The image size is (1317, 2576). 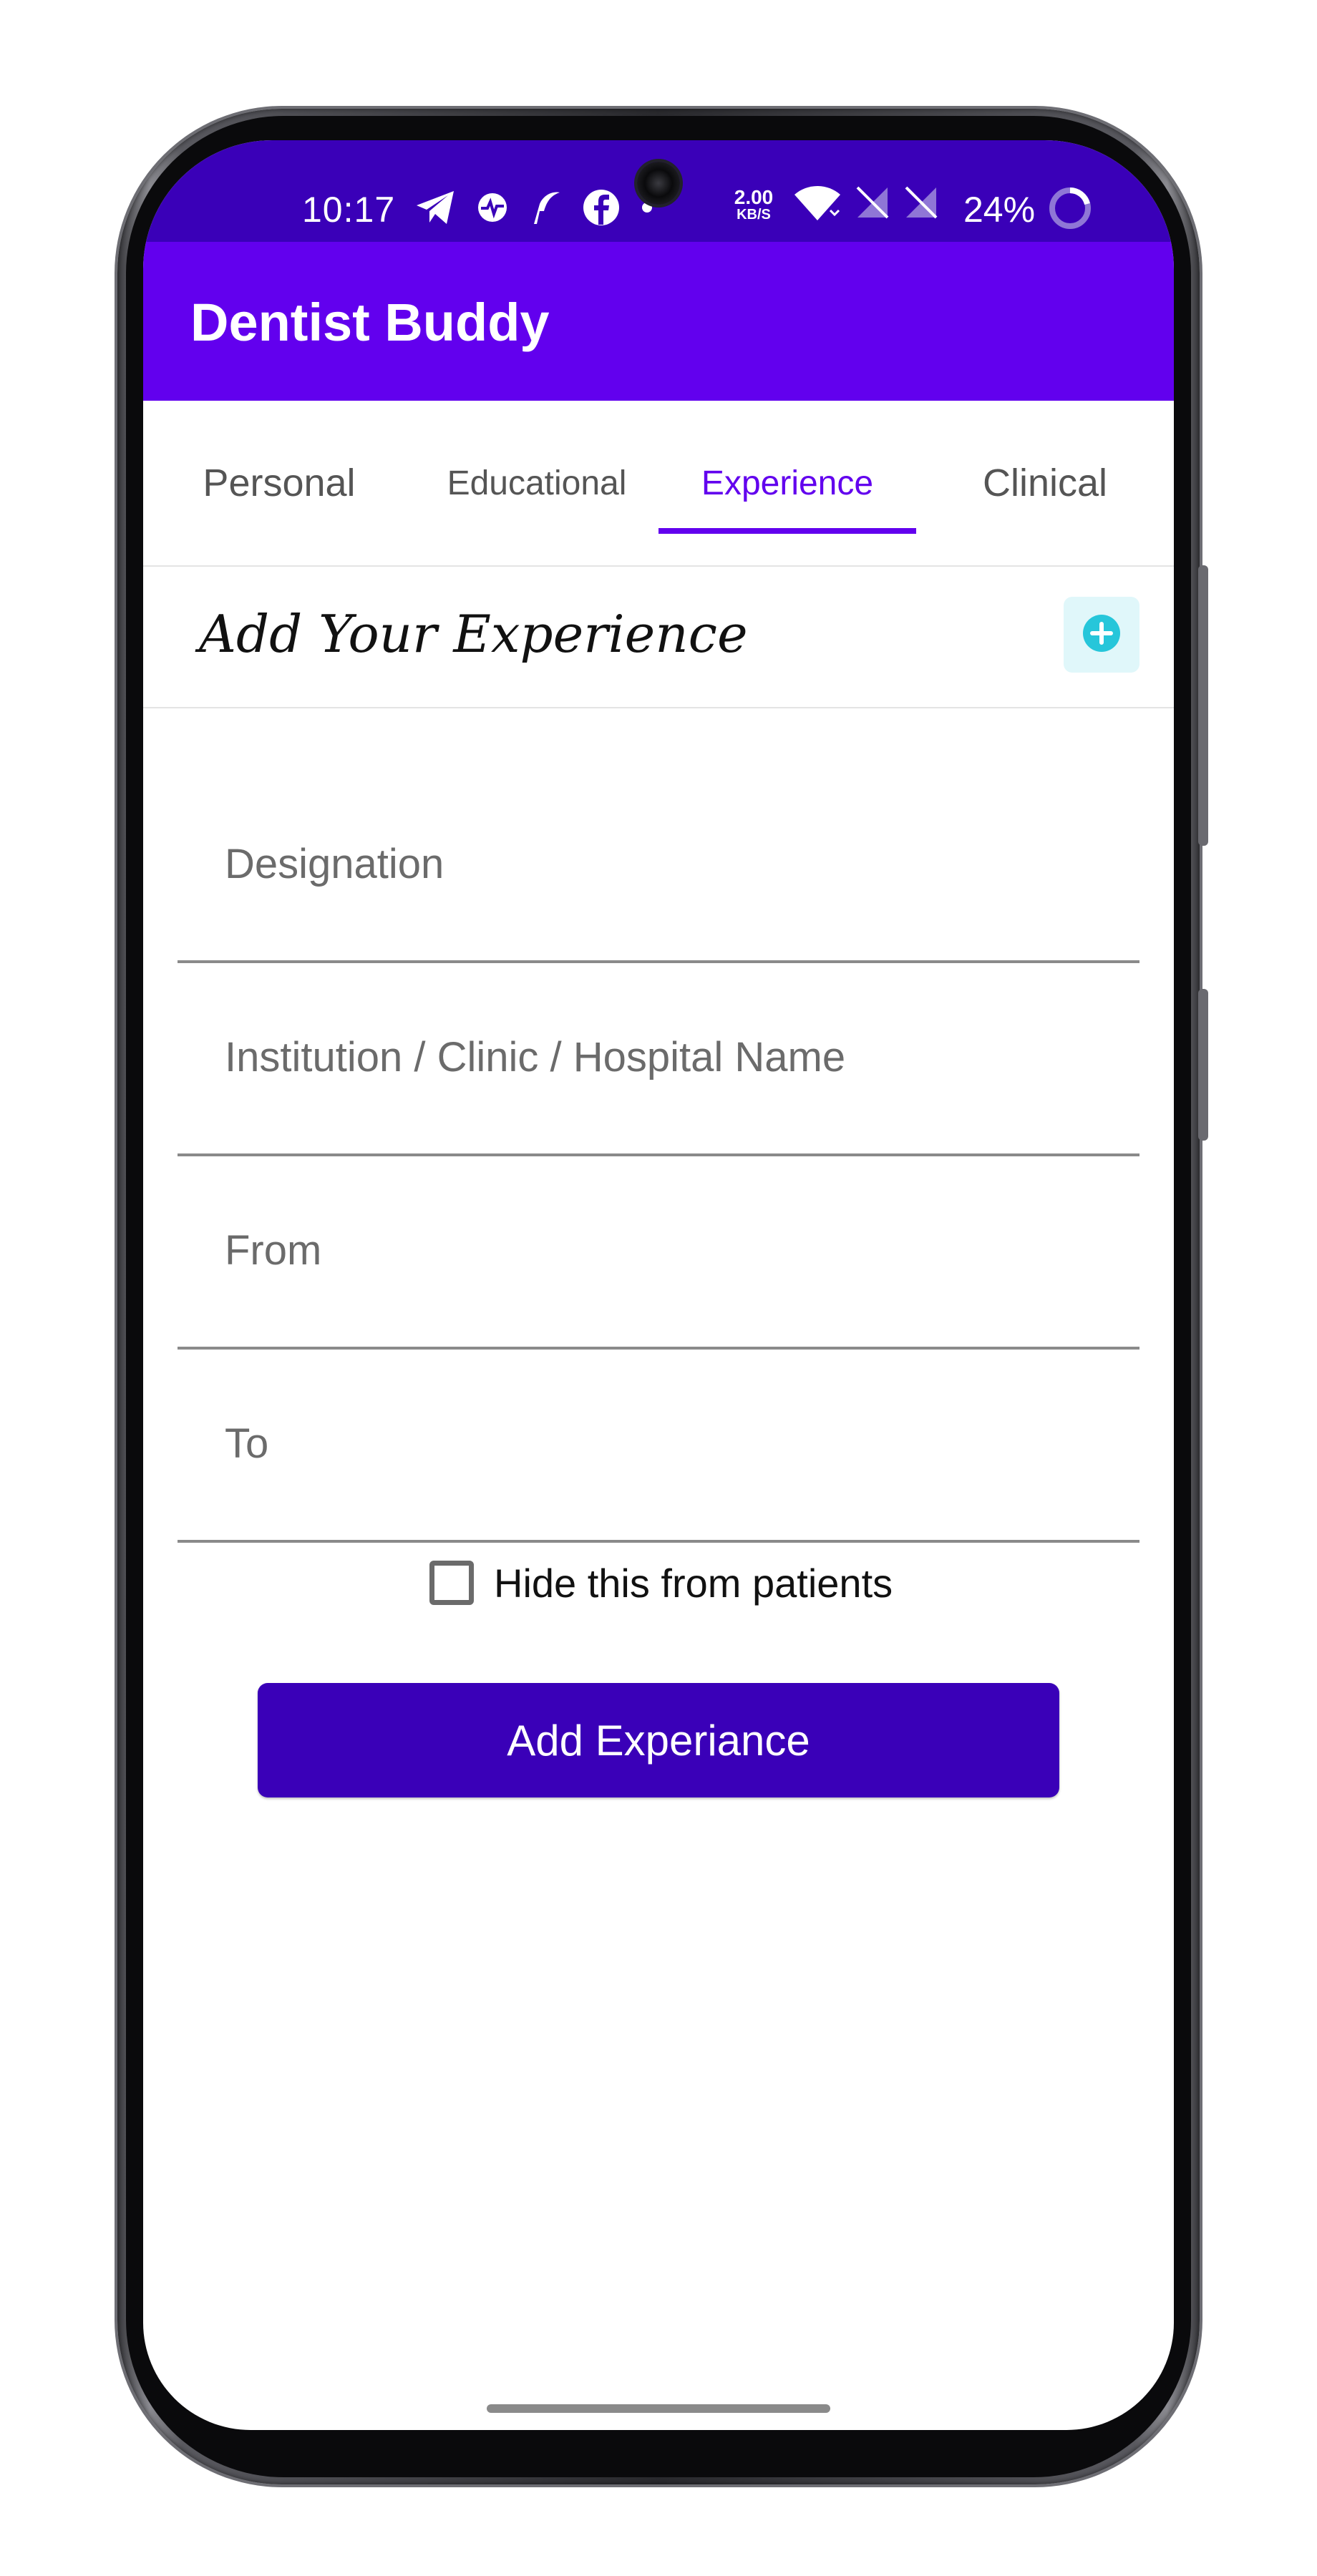 I want to click on activity-icon, so click(x=493, y=208).